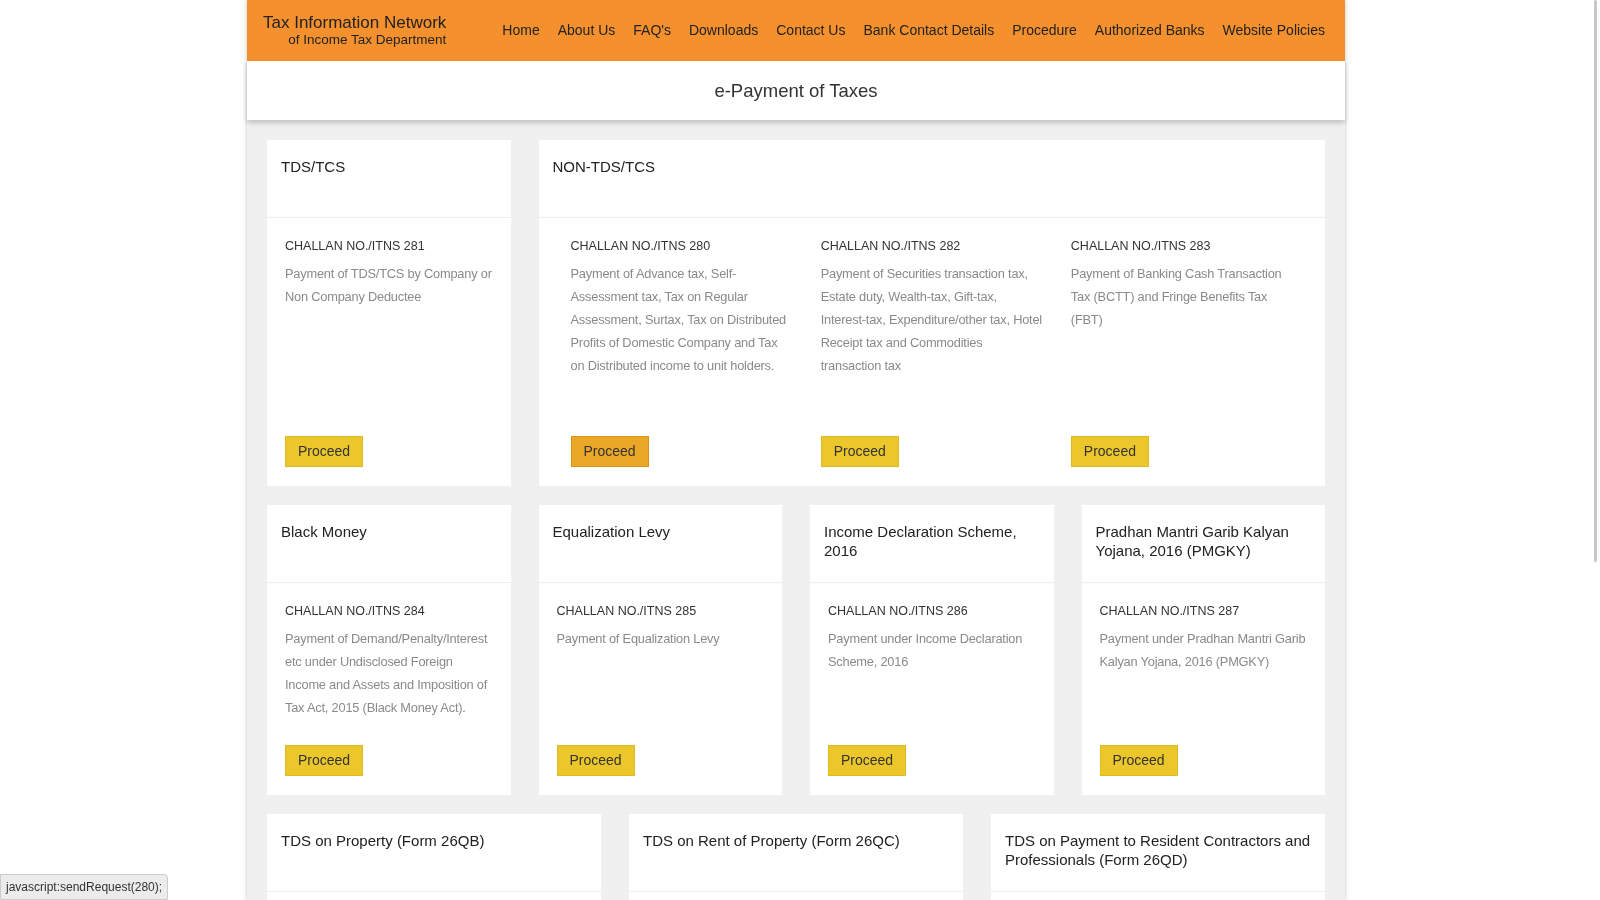  What do you see at coordinates (929, 30) in the screenshot?
I see `nav-link: Bank Contact Details` at bounding box center [929, 30].